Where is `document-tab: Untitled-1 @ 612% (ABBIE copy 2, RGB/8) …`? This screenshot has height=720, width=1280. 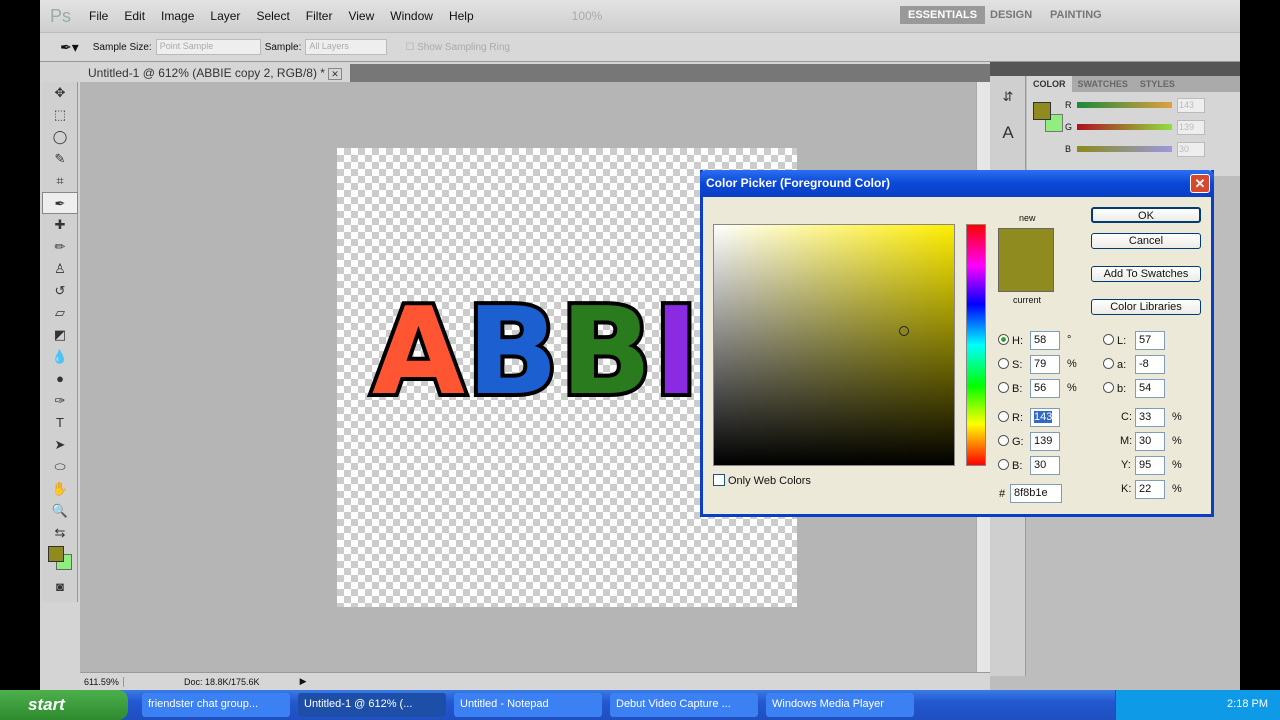 document-tab: Untitled-1 @ 612% (ABBIE copy 2, RGB/8) … is located at coordinates (215, 73).